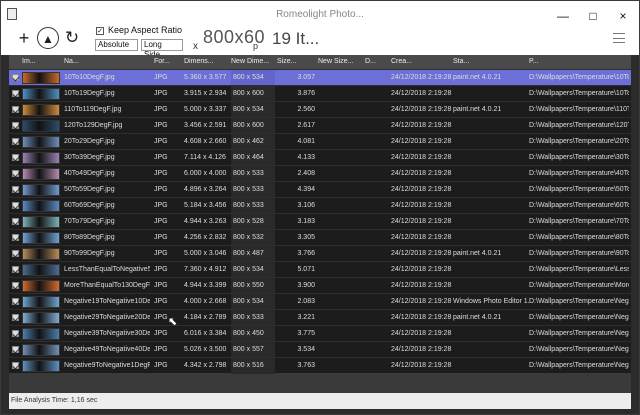 The image size is (640, 415). I want to click on hamburger-menu-icon, so click(619, 38).